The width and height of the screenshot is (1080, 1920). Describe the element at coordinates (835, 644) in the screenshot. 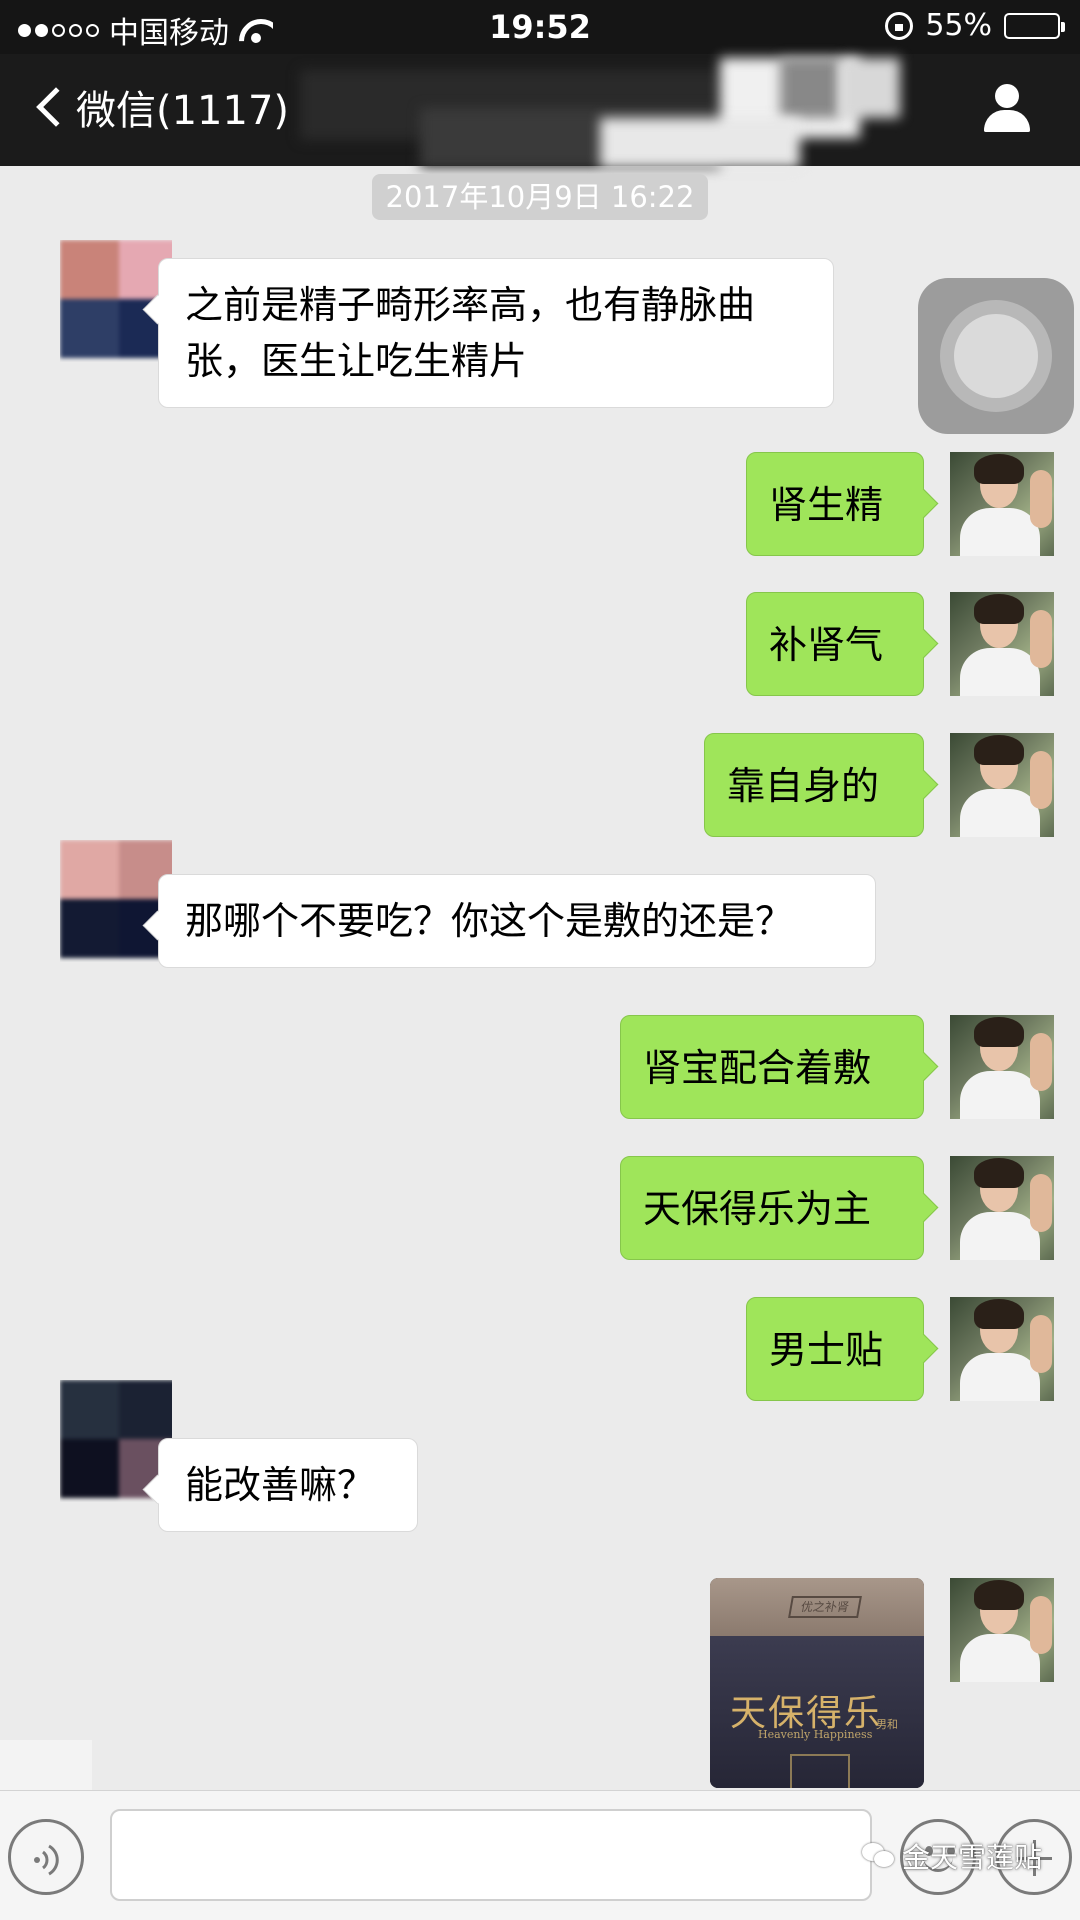

I see `message-bubble-sent: 补肾气` at that location.